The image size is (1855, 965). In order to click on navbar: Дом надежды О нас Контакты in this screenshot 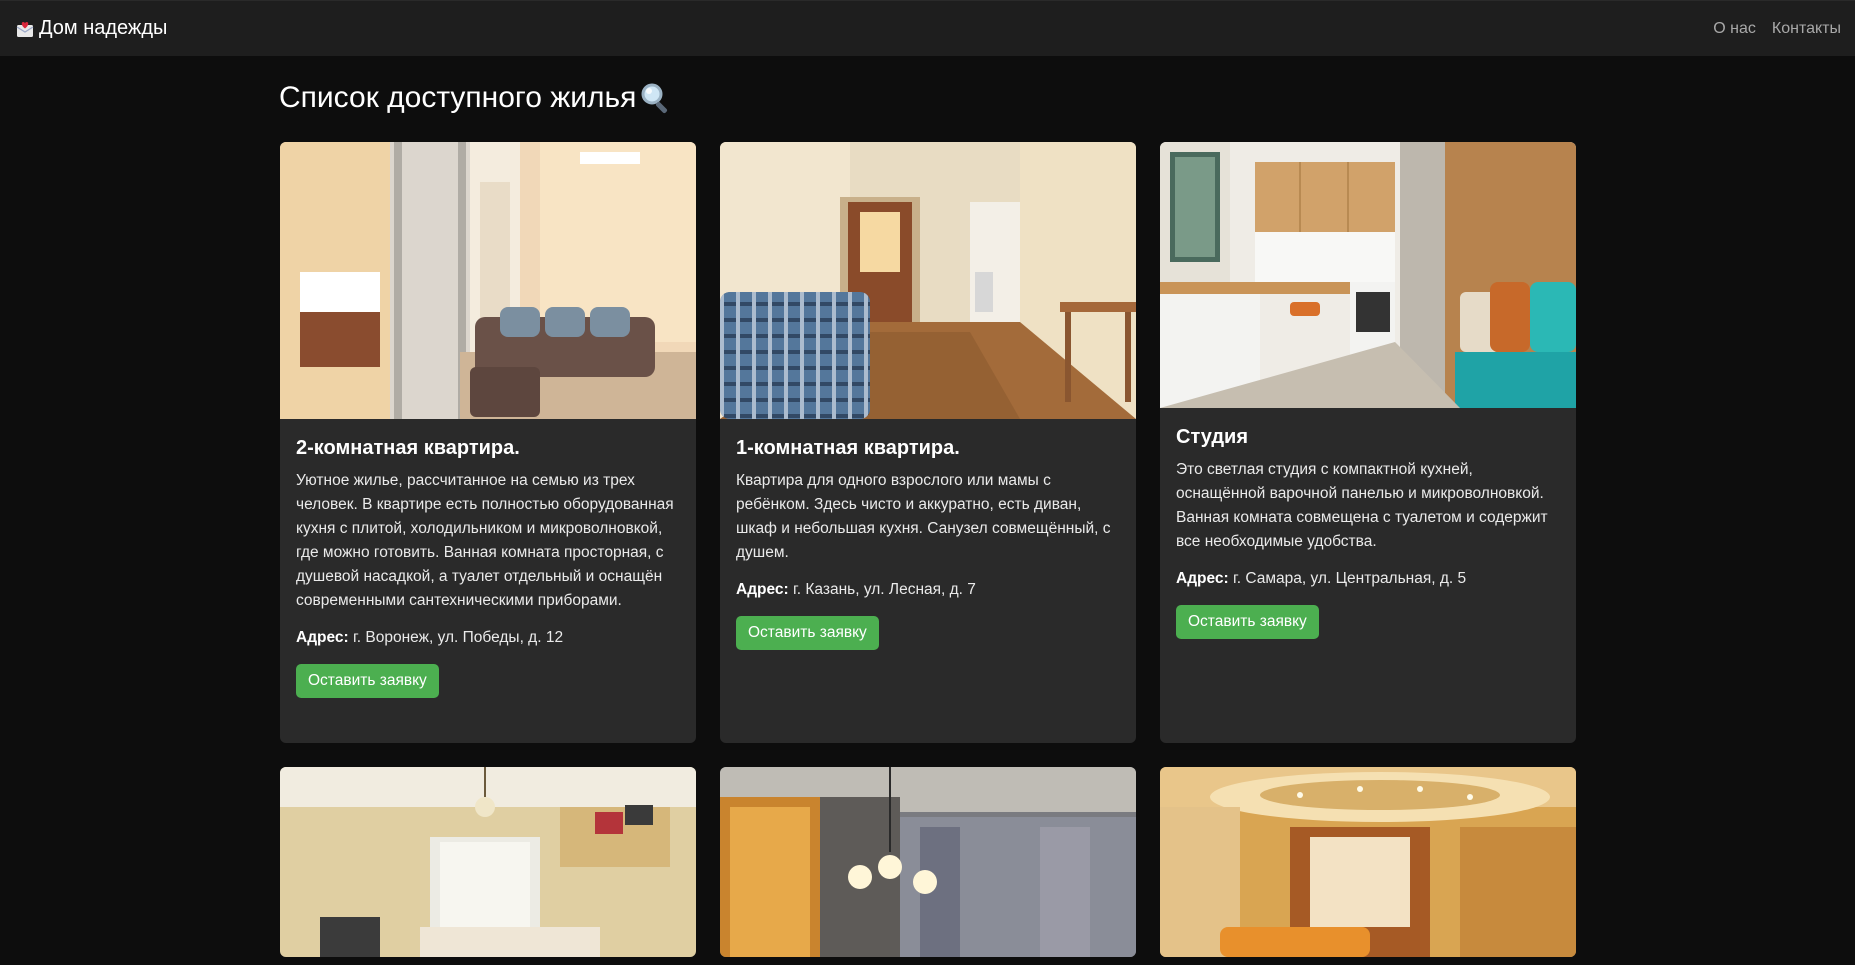, I will do `click(927, 28)`.